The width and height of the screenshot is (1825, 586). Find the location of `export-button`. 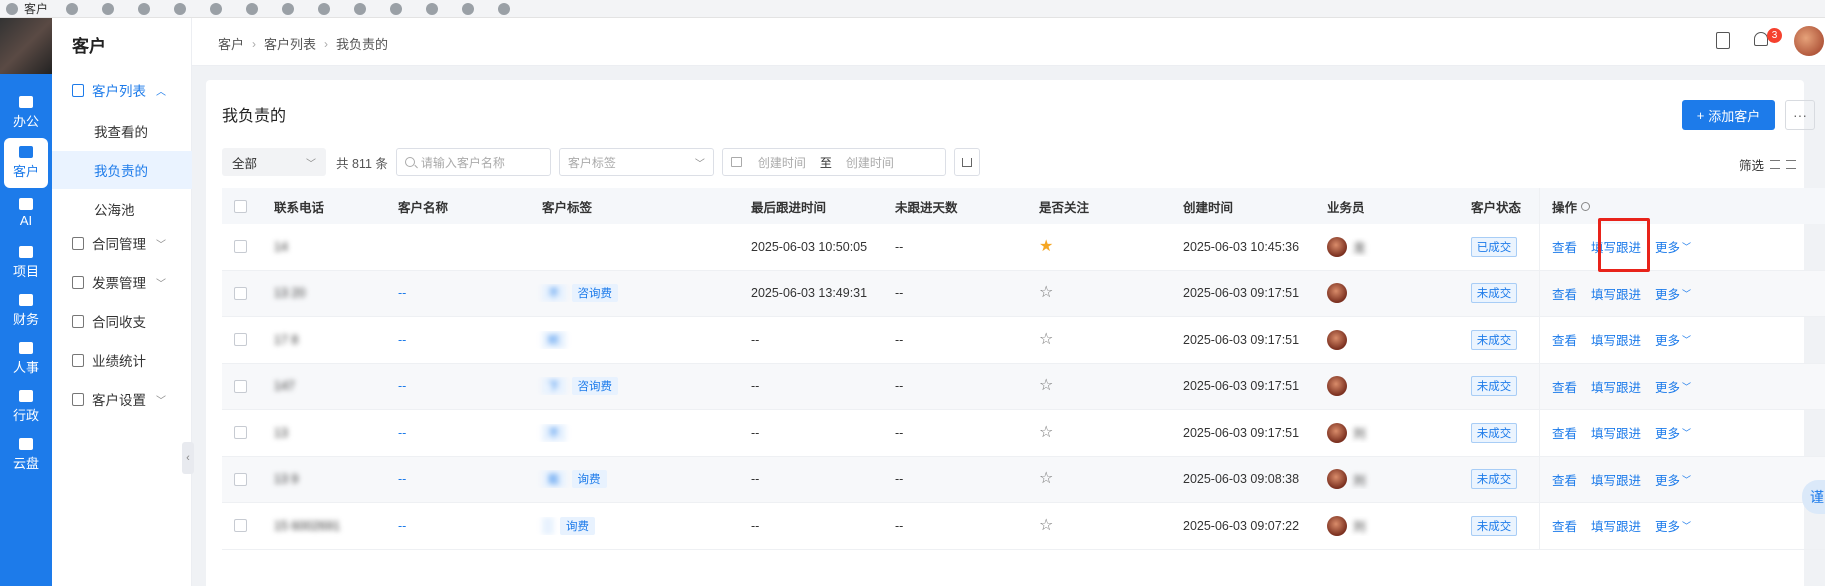

export-button is located at coordinates (966, 162).